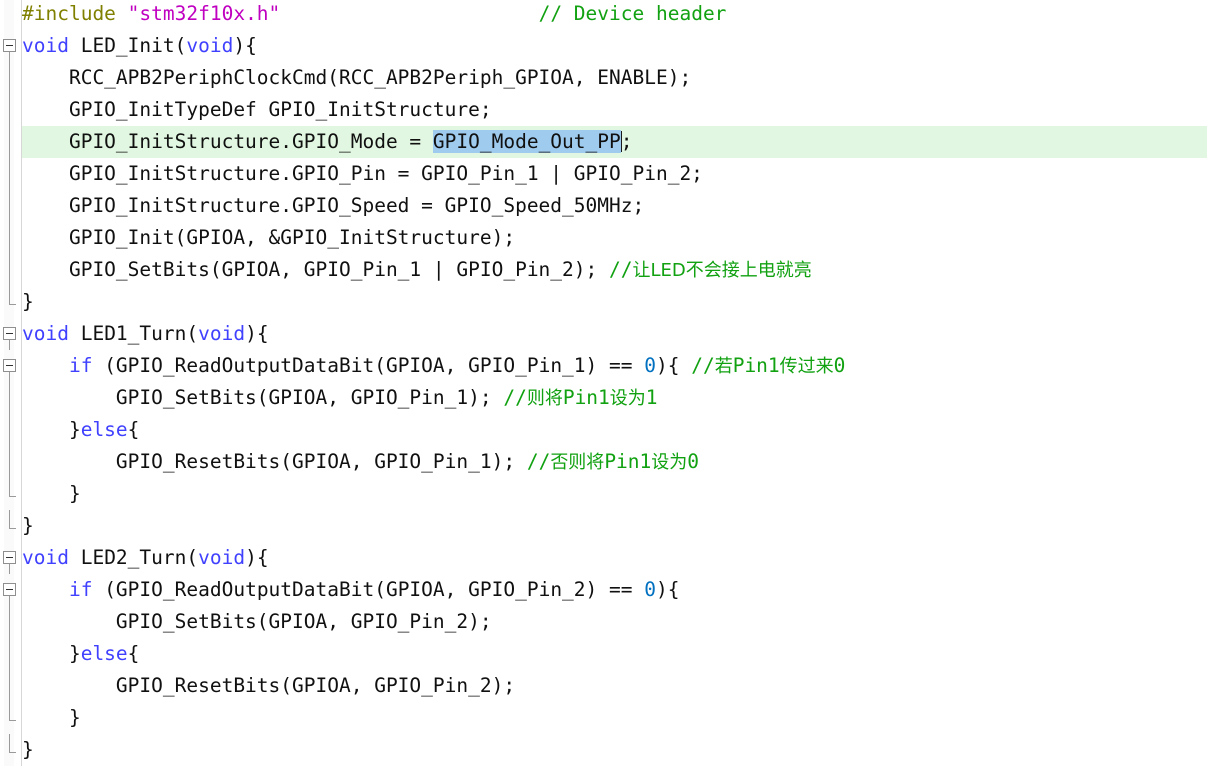 This screenshot has height=766, width=1207. I want to click on code-line: GPIO_ResetBits(GPIOA, GPIO_Pin_2);, so click(614, 686).